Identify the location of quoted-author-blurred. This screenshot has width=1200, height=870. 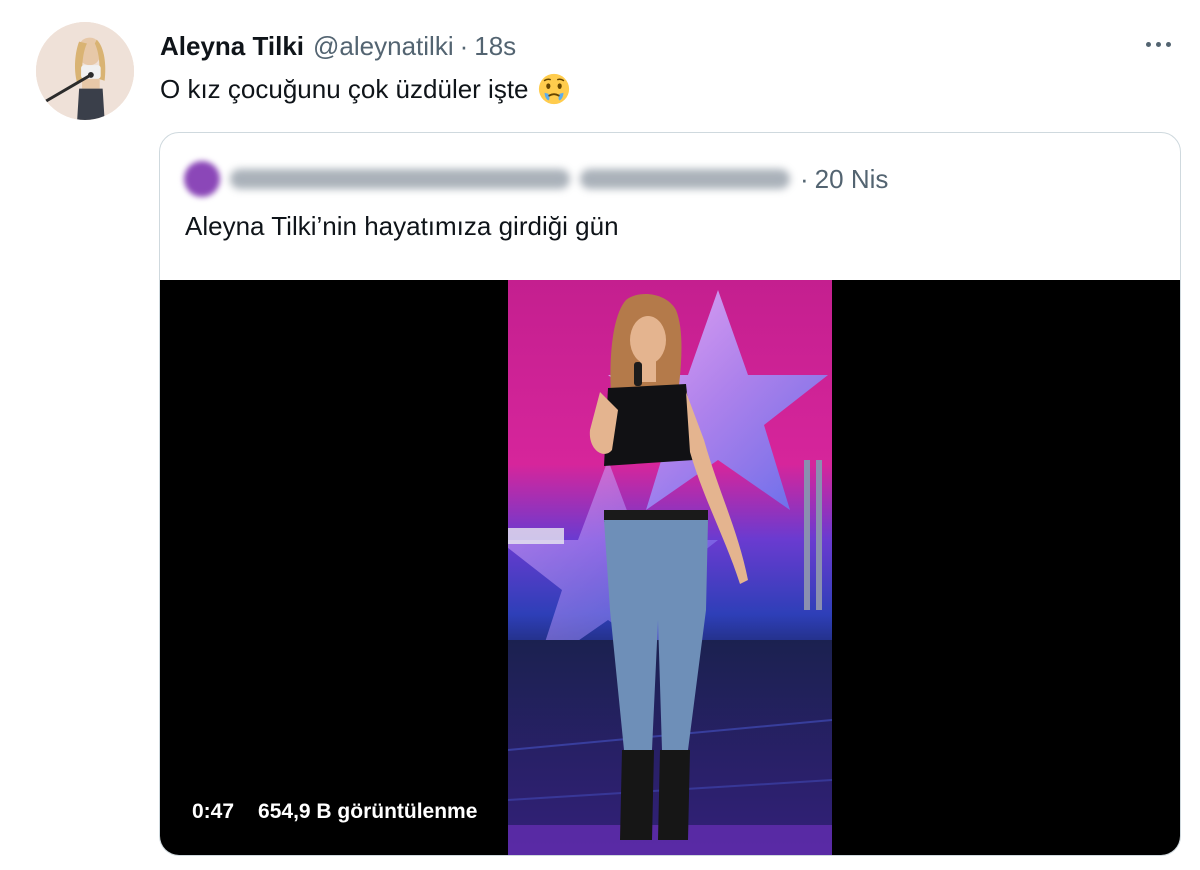
(510, 179).